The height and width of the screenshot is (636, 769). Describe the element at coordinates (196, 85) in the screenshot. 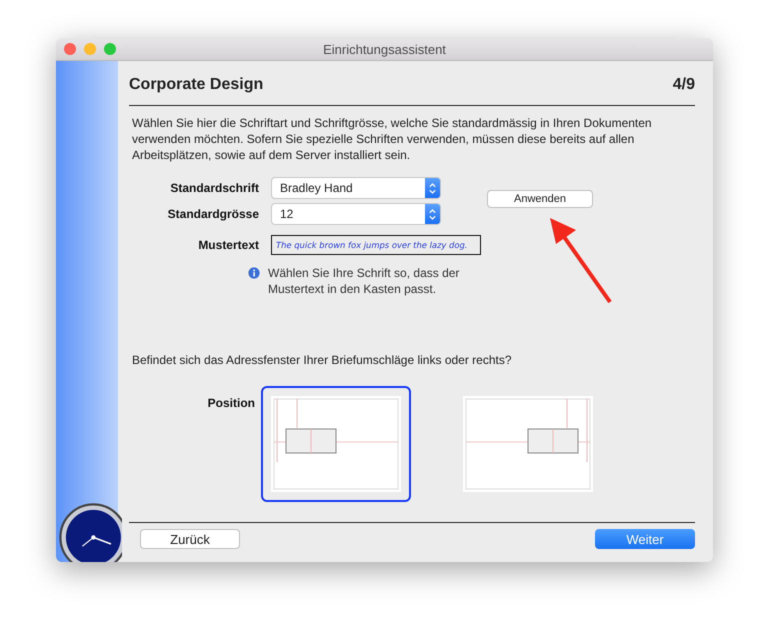

I see `page-title: Corporate Design` at that location.